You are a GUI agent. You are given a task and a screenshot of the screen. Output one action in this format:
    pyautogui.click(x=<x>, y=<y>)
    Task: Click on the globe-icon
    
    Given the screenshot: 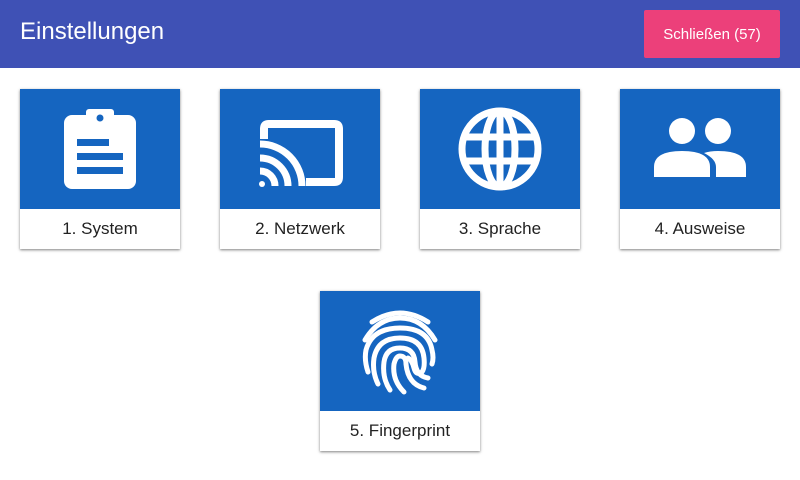 What is the action you would take?
    pyautogui.click(x=500, y=149)
    